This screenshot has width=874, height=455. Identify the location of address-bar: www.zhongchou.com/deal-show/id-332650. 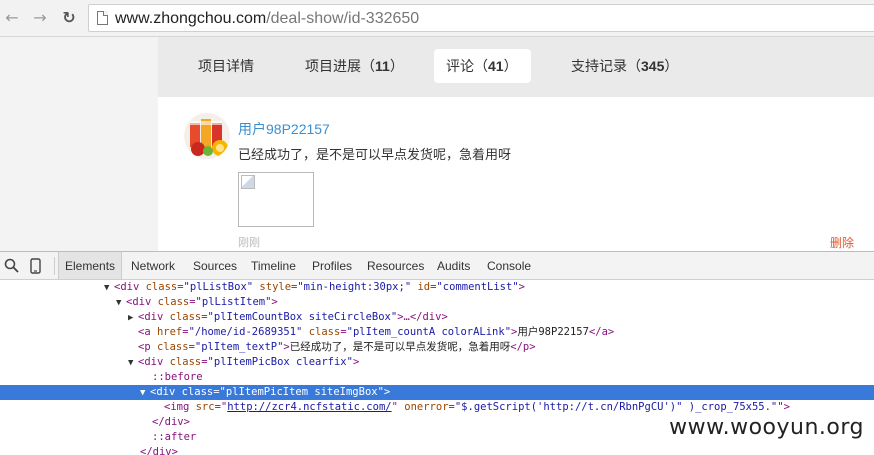
(481, 18).